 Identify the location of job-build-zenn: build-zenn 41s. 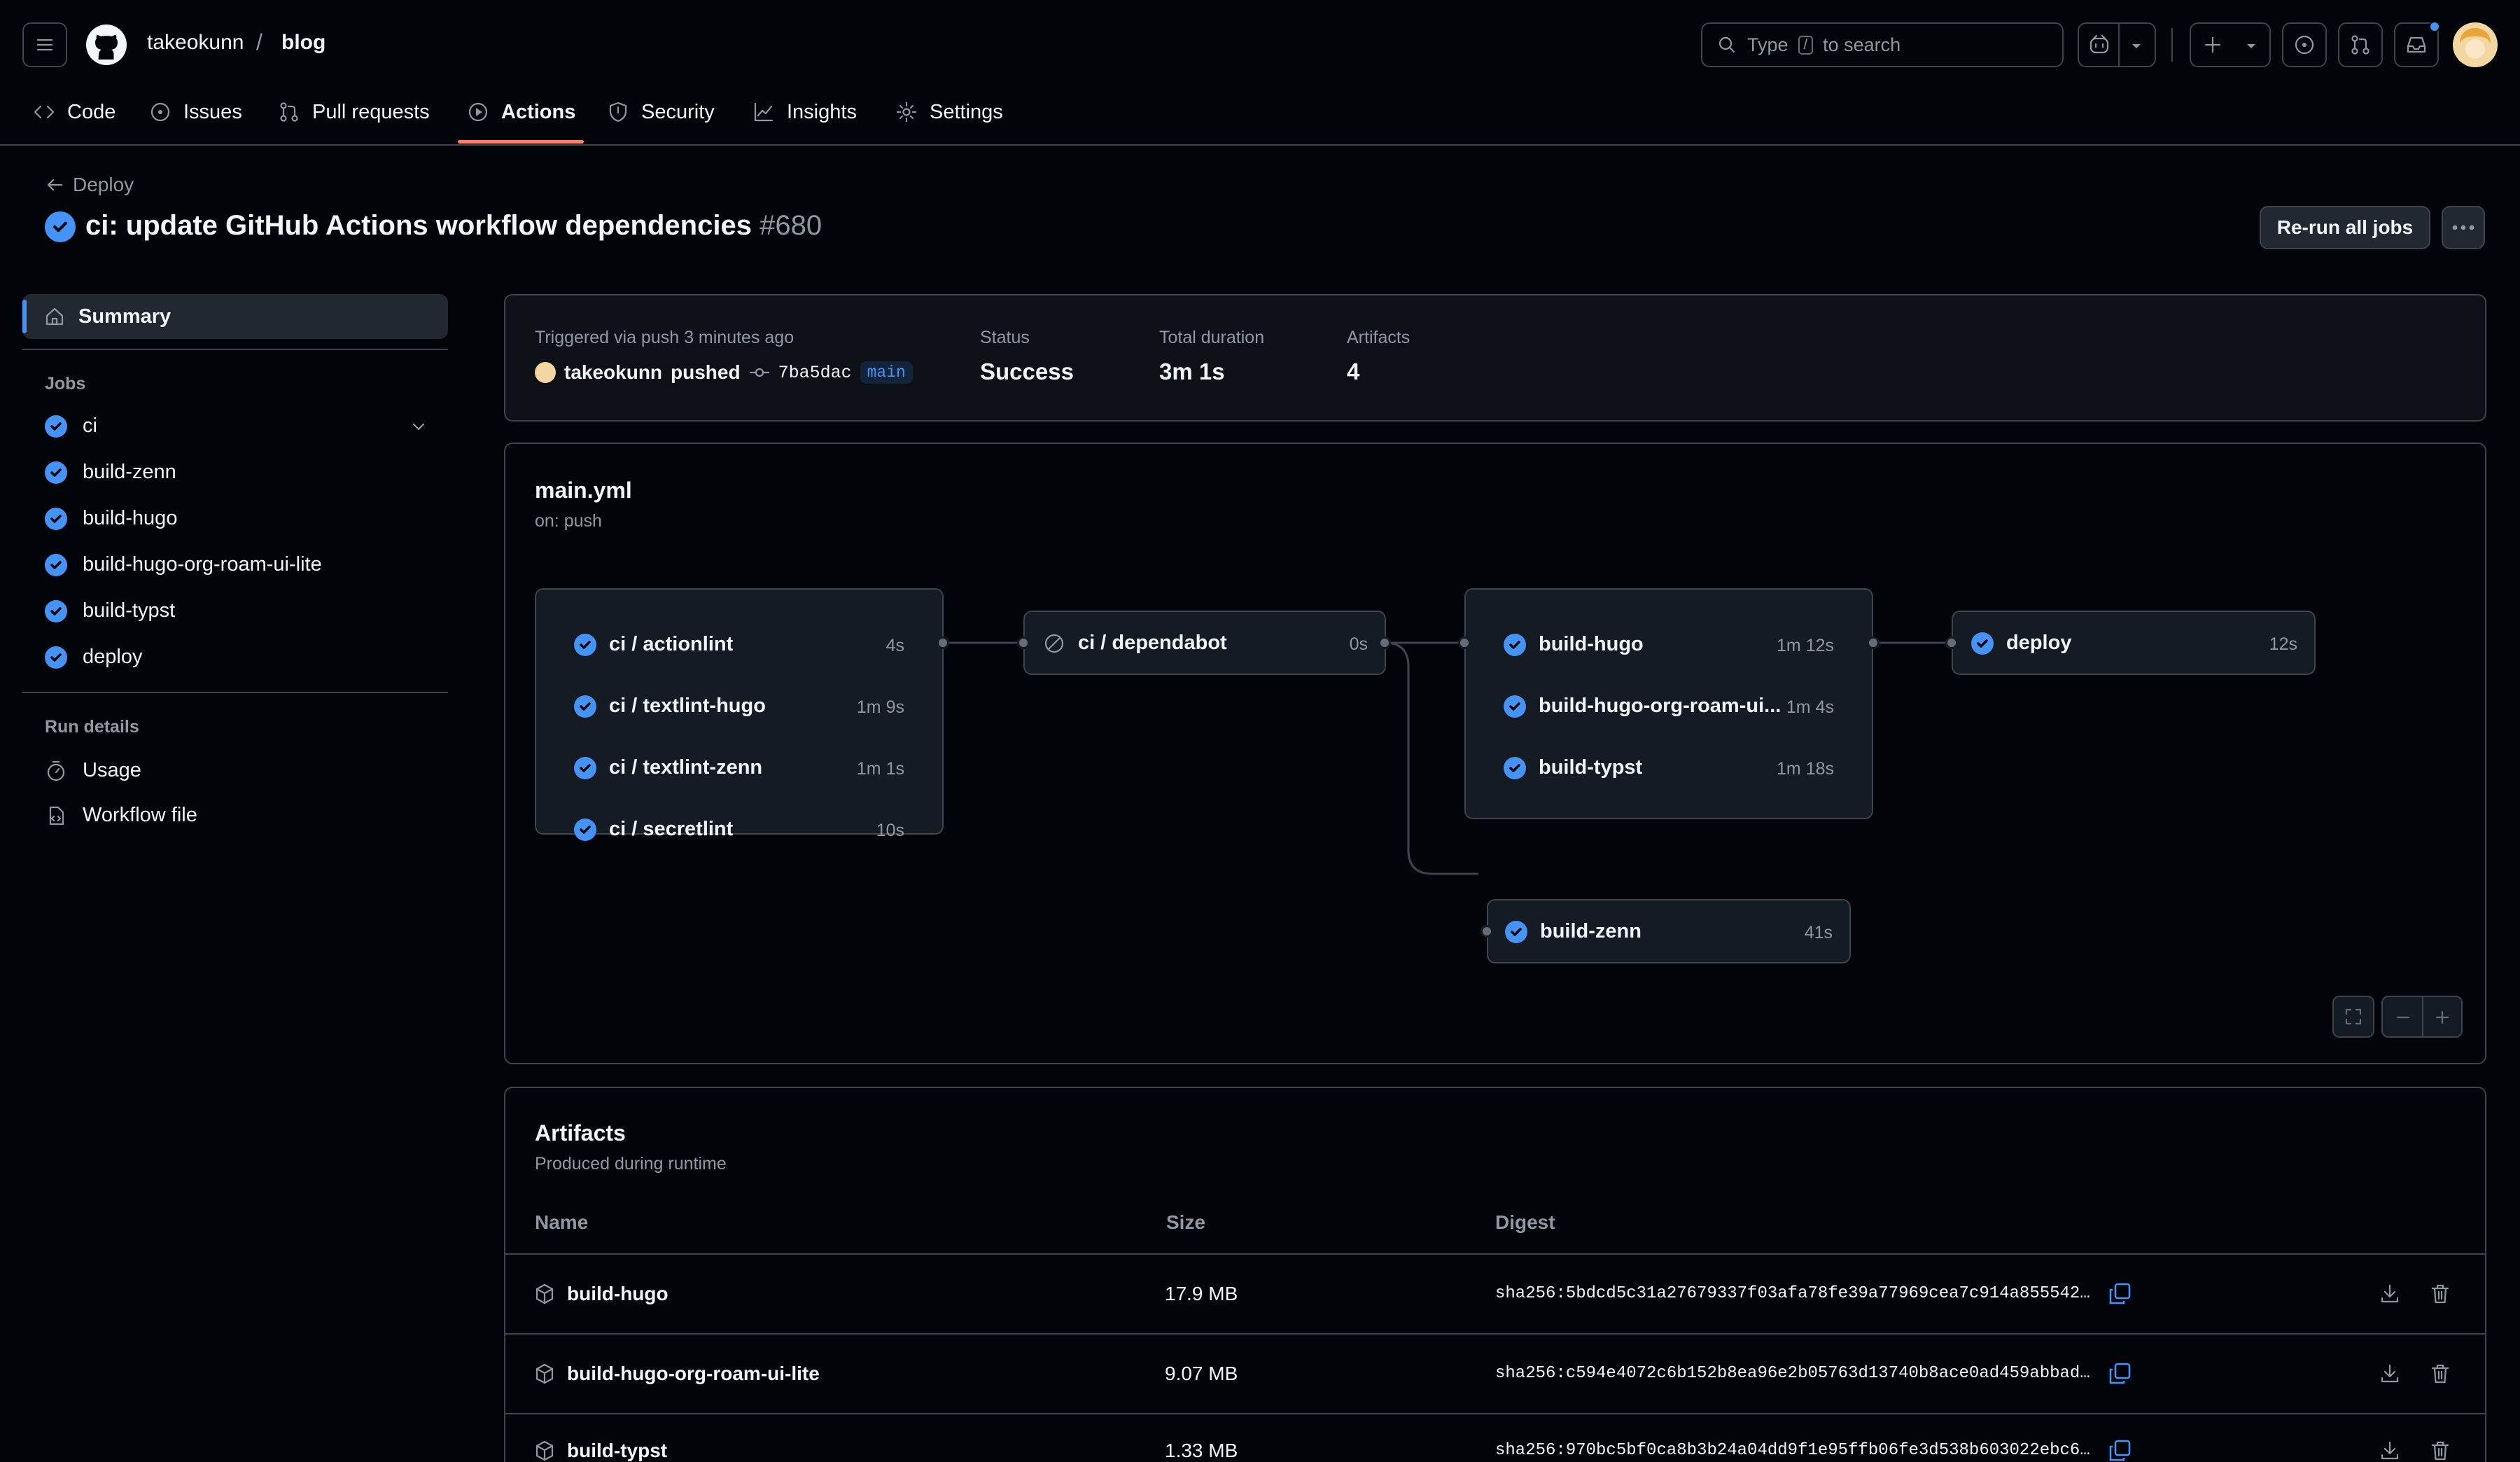
(1669, 931).